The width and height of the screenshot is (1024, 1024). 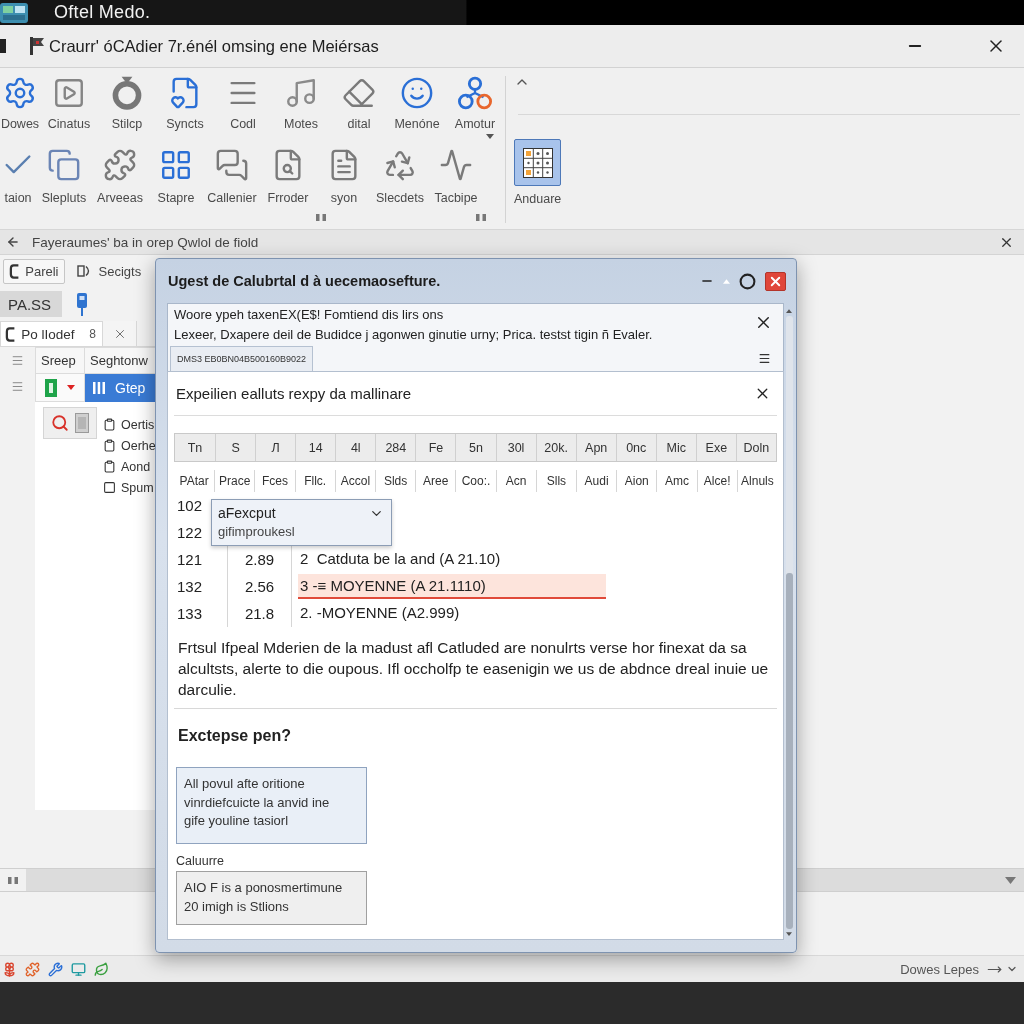 What do you see at coordinates (194, 481) in the screenshot?
I see `subheader-cell-text: PAtar` at bounding box center [194, 481].